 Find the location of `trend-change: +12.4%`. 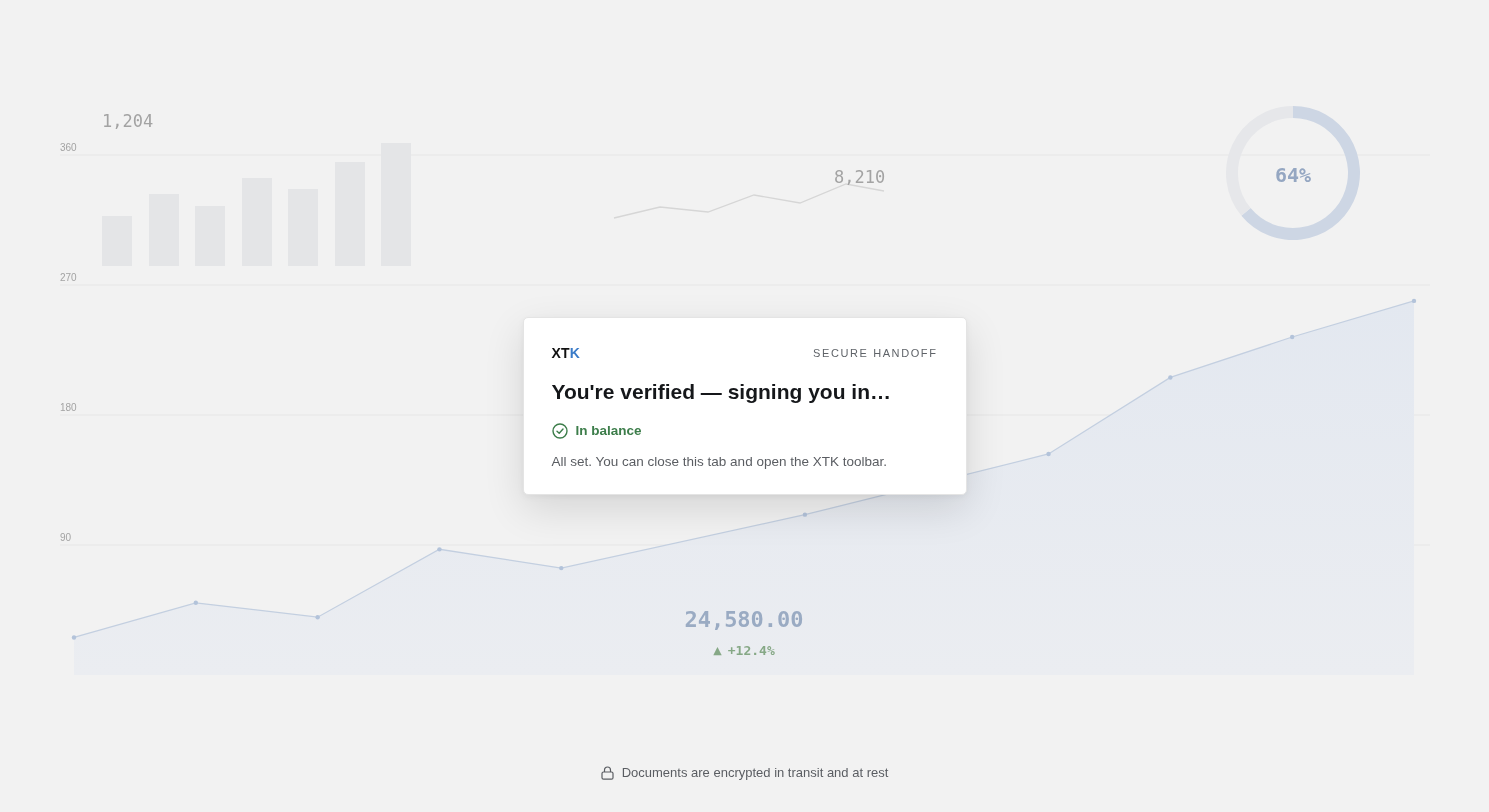

trend-change: +12.4% is located at coordinates (751, 650).